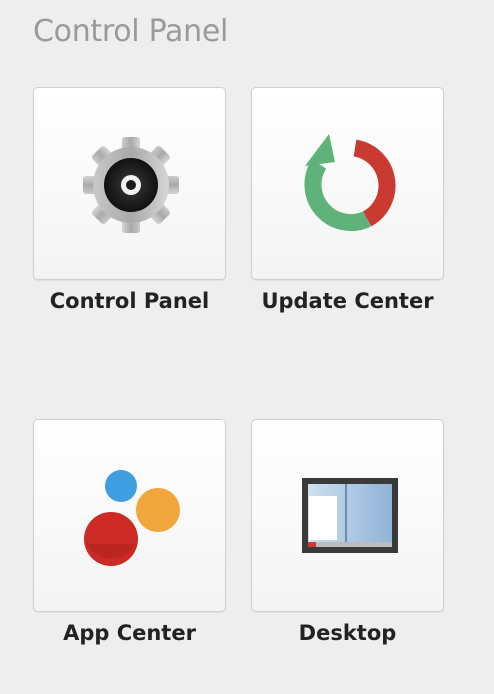 The image size is (494, 694). I want to click on control-panel-button, so click(129, 183).